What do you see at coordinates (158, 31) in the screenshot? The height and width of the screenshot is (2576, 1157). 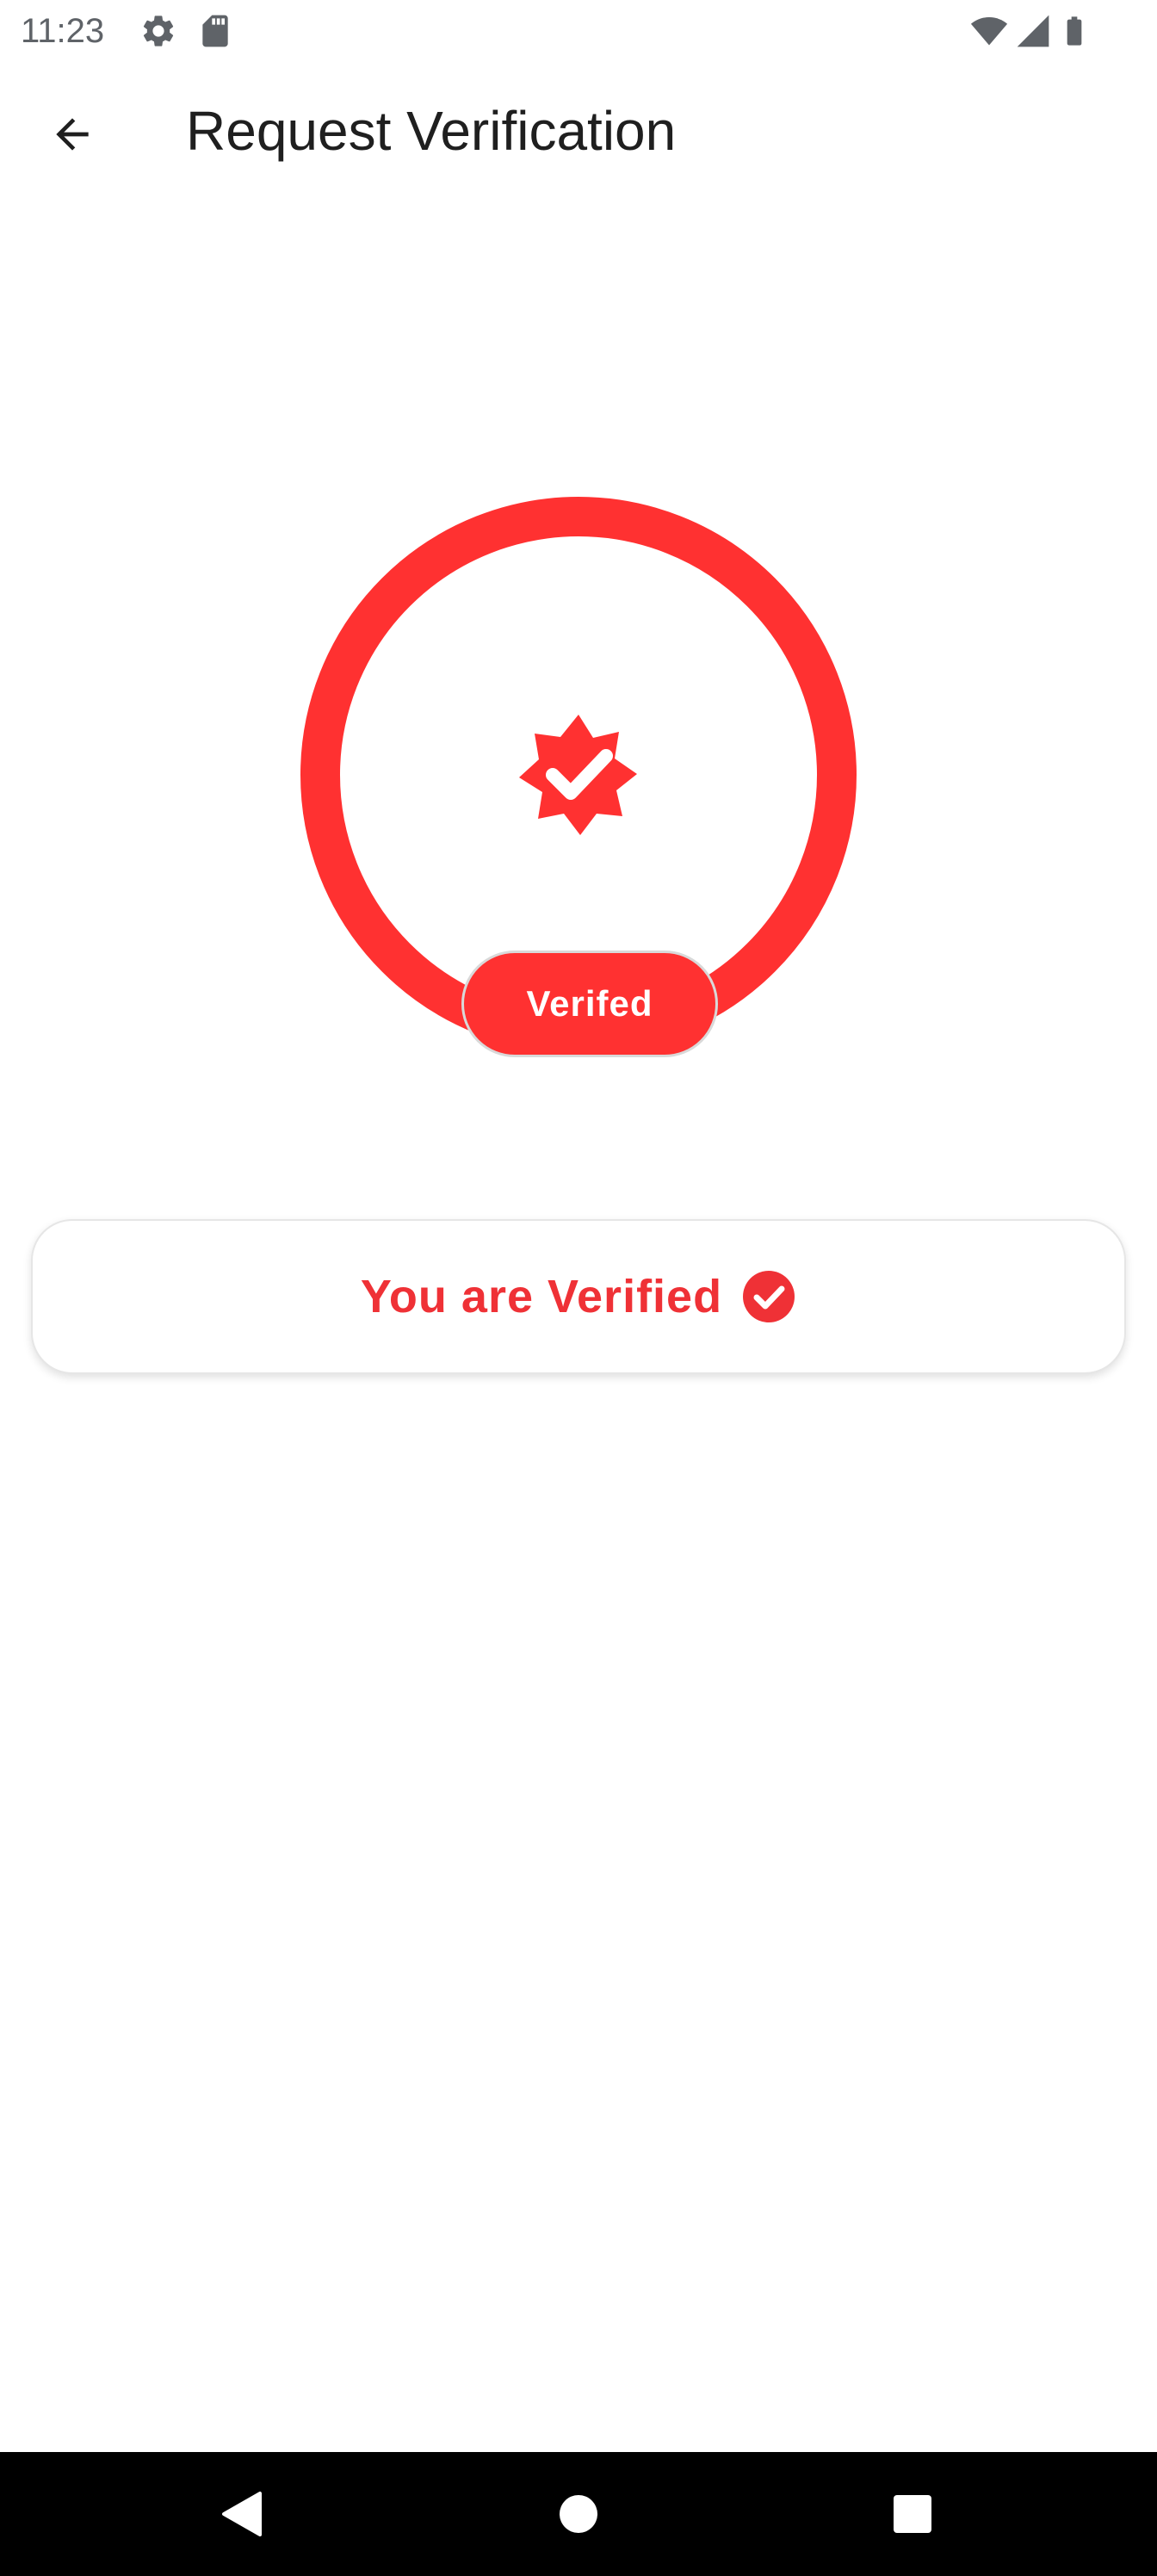 I see `settings-gear-icon` at bounding box center [158, 31].